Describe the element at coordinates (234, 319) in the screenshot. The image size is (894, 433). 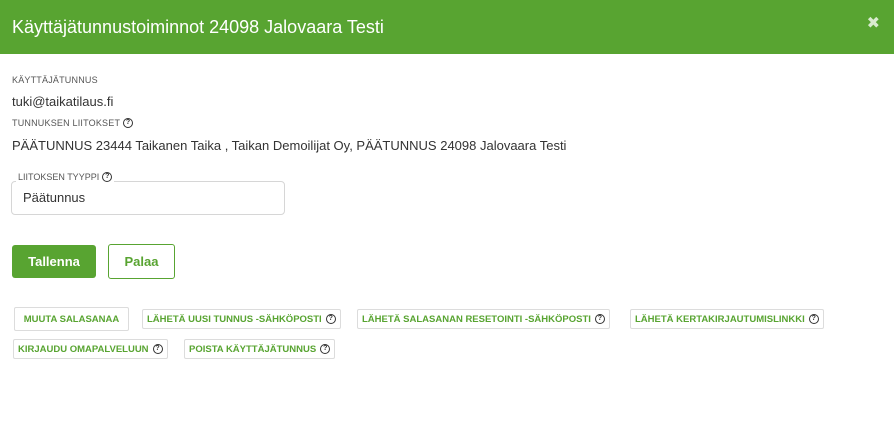
I see `send-new-account-email-label: LÄHETÄ UUSI TUNNUS -SÄHKÖPOSTI` at that location.